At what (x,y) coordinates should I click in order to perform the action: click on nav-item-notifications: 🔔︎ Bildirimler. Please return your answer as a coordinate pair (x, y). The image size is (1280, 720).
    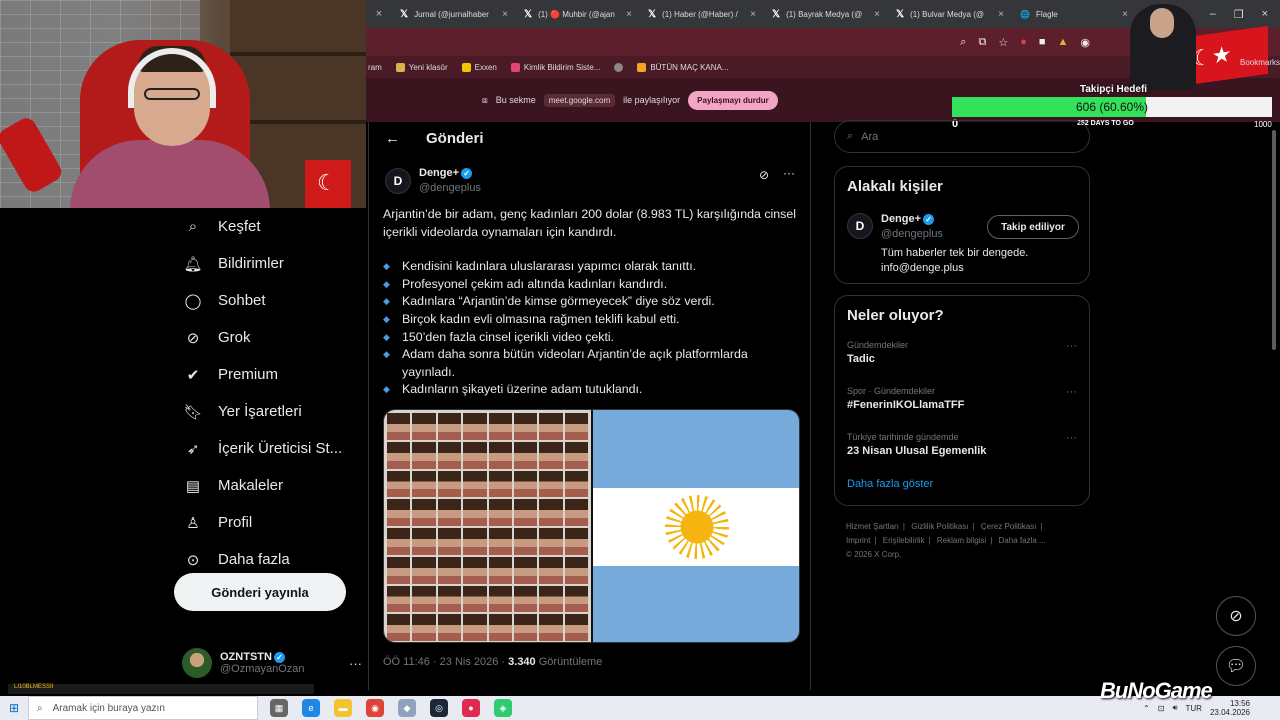
    Looking at the image, I should click on (271, 263).